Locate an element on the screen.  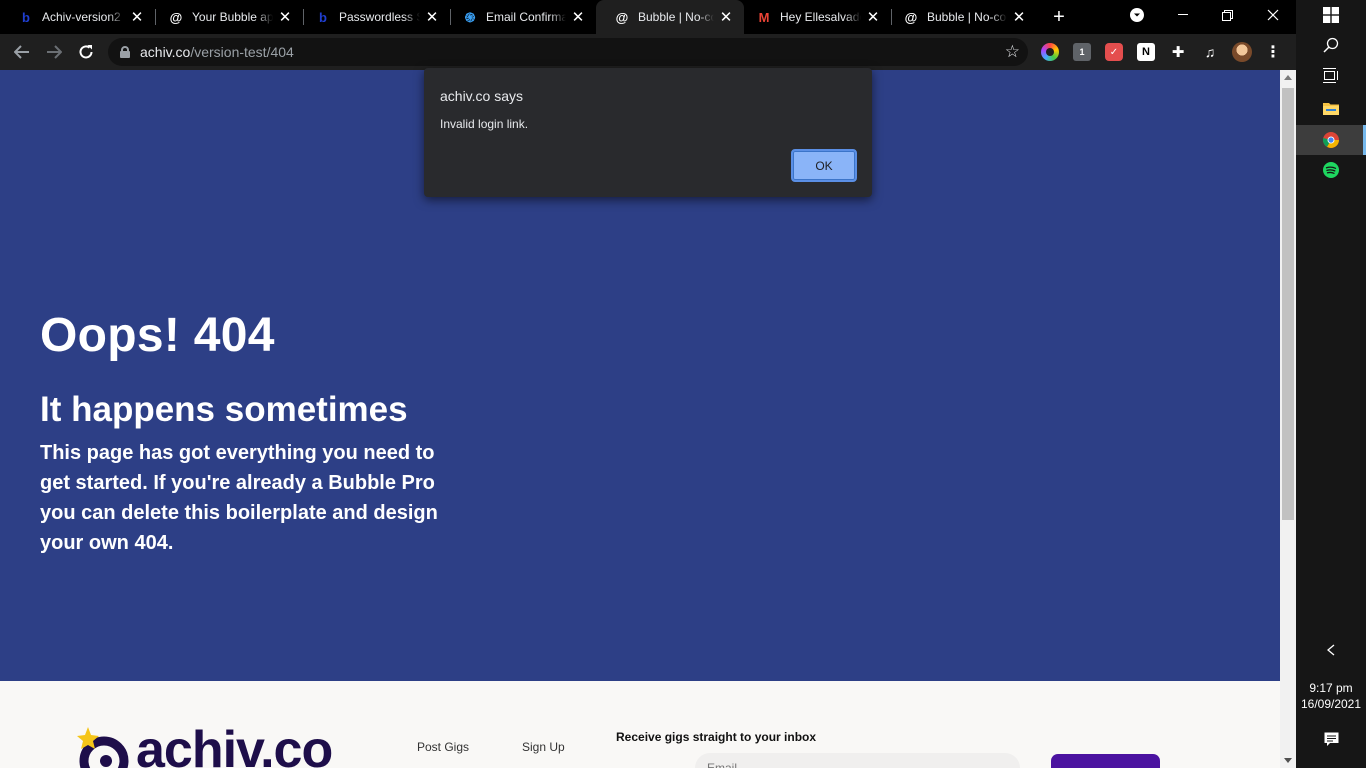
task-view-button is located at coordinates (1331, 75).